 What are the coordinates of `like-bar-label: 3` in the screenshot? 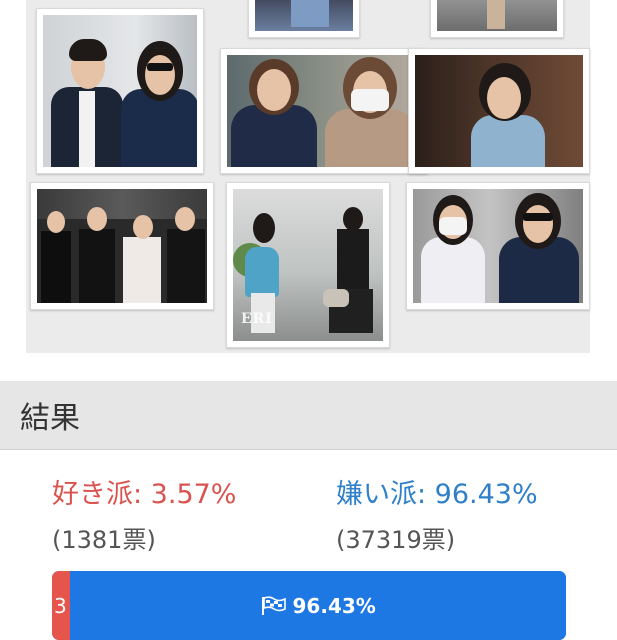 It's located at (60, 605).